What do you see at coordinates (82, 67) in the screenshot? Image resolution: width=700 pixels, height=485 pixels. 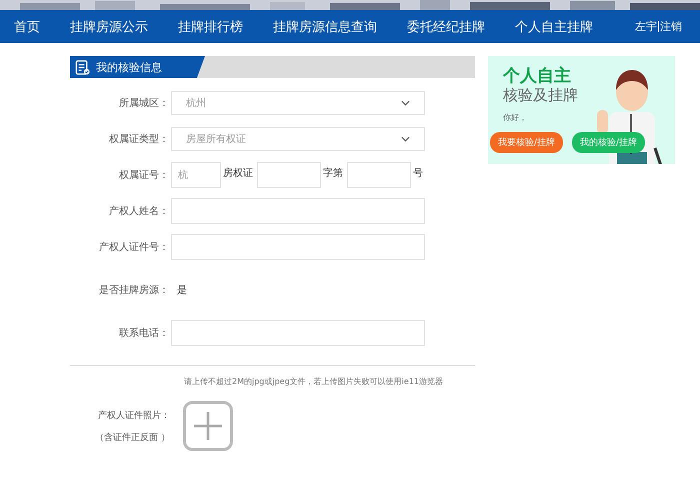 I see `document-check-icon` at bounding box center [82, 67].